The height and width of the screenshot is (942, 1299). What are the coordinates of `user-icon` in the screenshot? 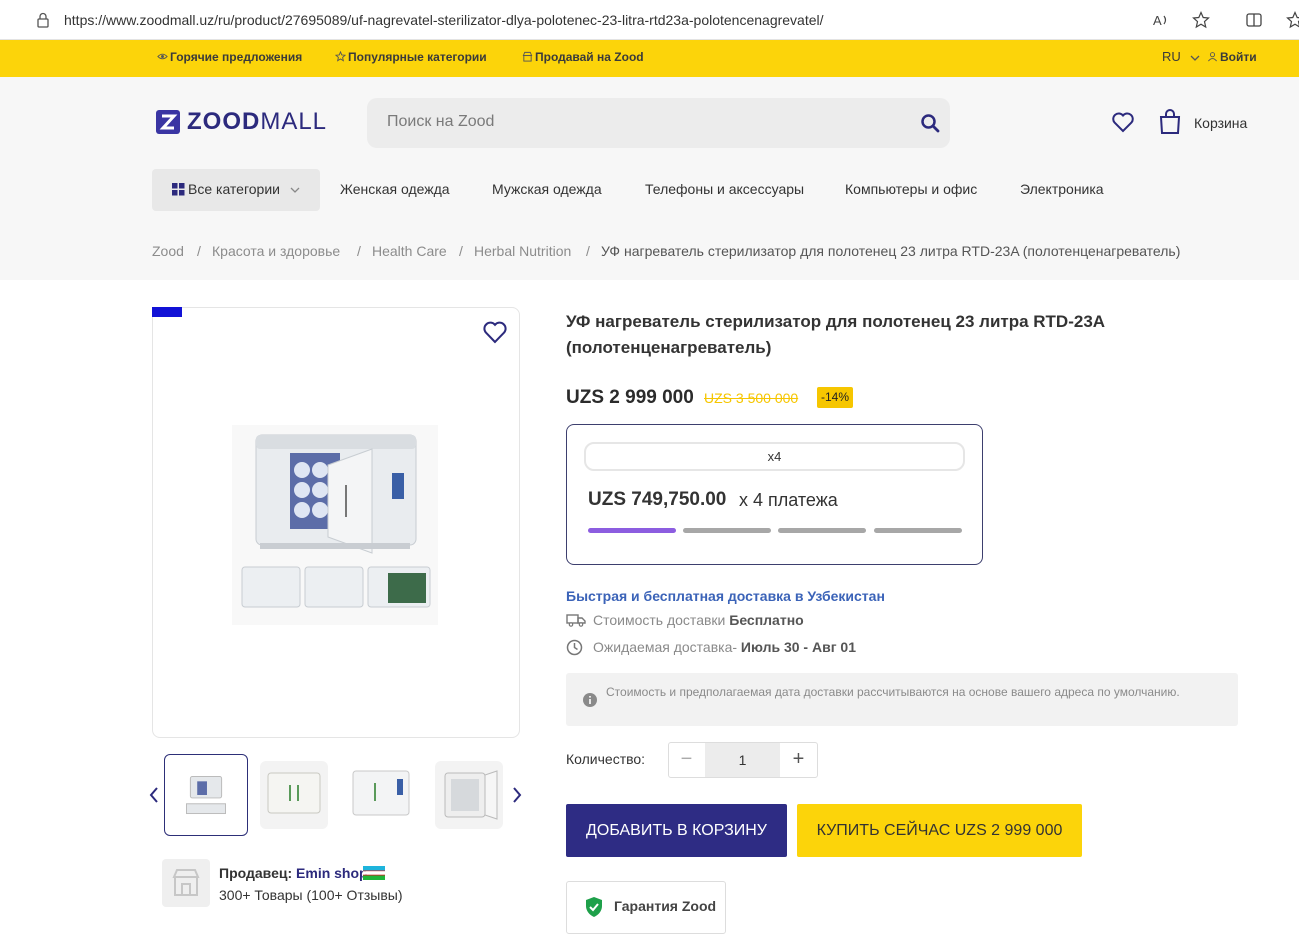 It's located at (1212, 57).